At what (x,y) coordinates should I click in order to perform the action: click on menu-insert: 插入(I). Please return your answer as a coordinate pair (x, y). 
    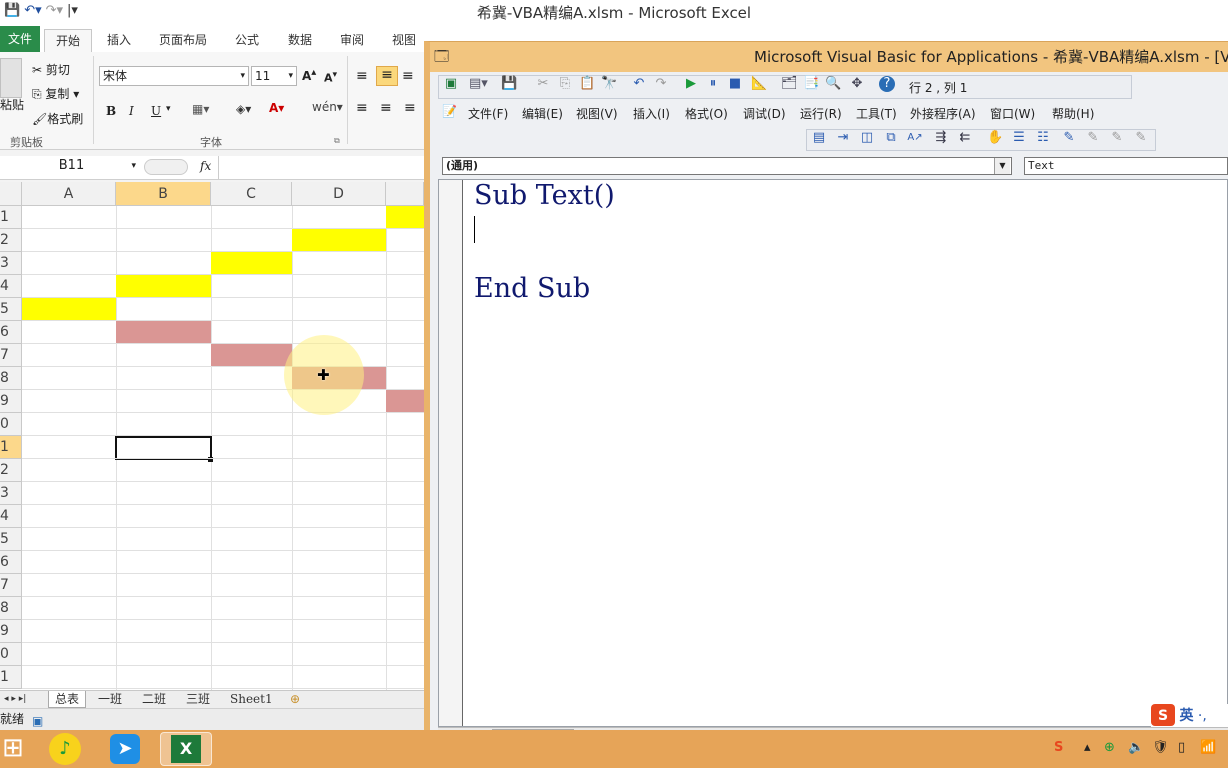
    Looking at the image, I should click on (651, 113).